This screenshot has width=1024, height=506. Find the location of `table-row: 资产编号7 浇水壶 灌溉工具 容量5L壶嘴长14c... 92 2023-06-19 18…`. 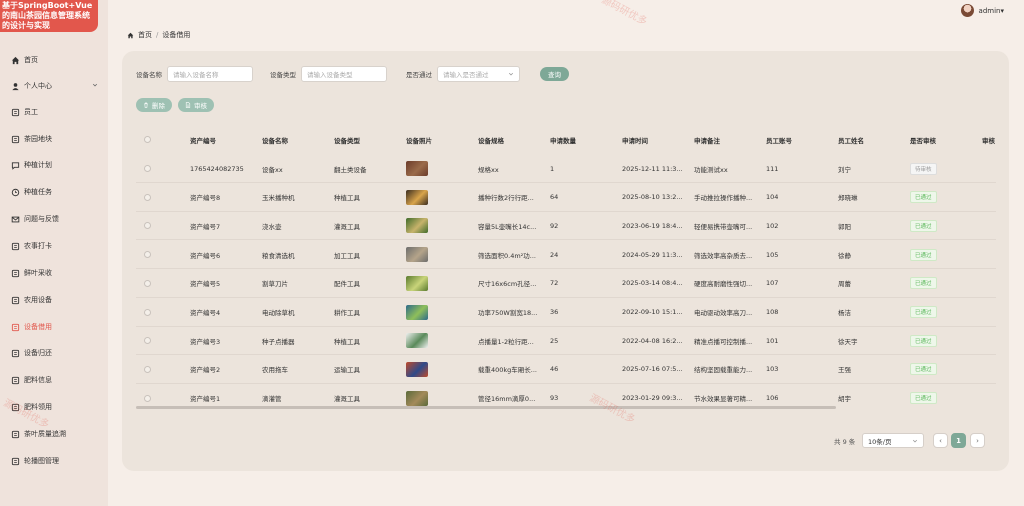

table-row: 资产编号7 浇水壶 灌溉工具 容量5L壶嘴长14c... 92 2023-06-19 18… is located at coordinates (566, 226).